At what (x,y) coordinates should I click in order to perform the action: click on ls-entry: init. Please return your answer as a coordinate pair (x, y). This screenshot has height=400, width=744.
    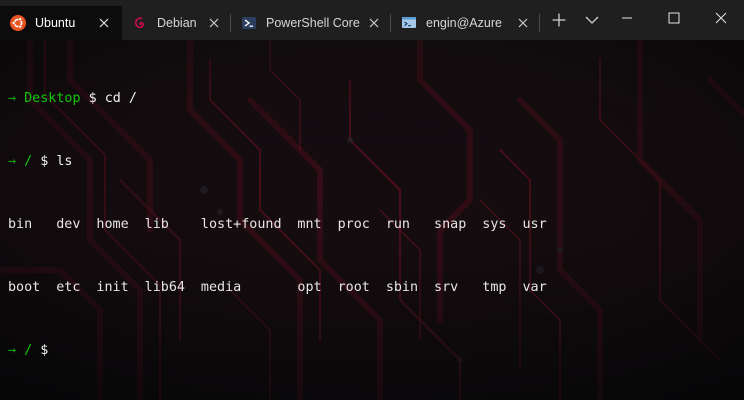
    Looking at the image, I should click on (112, 287).